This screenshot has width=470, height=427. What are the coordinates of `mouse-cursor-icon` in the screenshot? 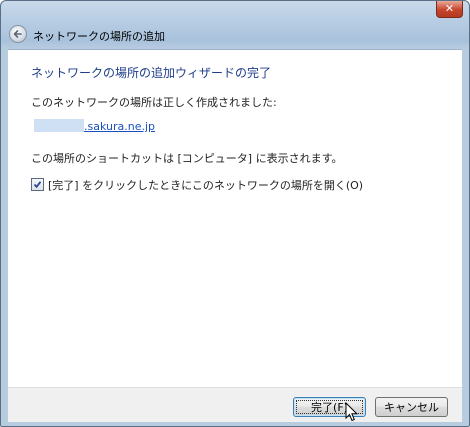 It's located at (352, 412).